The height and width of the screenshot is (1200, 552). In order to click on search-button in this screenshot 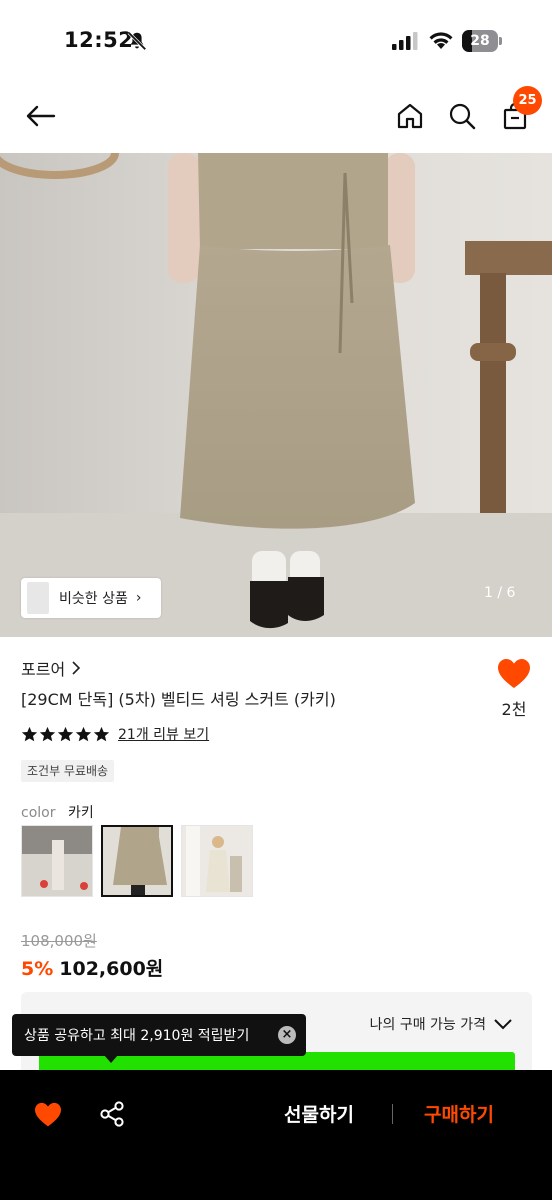, I will do `click(462, 116)`.